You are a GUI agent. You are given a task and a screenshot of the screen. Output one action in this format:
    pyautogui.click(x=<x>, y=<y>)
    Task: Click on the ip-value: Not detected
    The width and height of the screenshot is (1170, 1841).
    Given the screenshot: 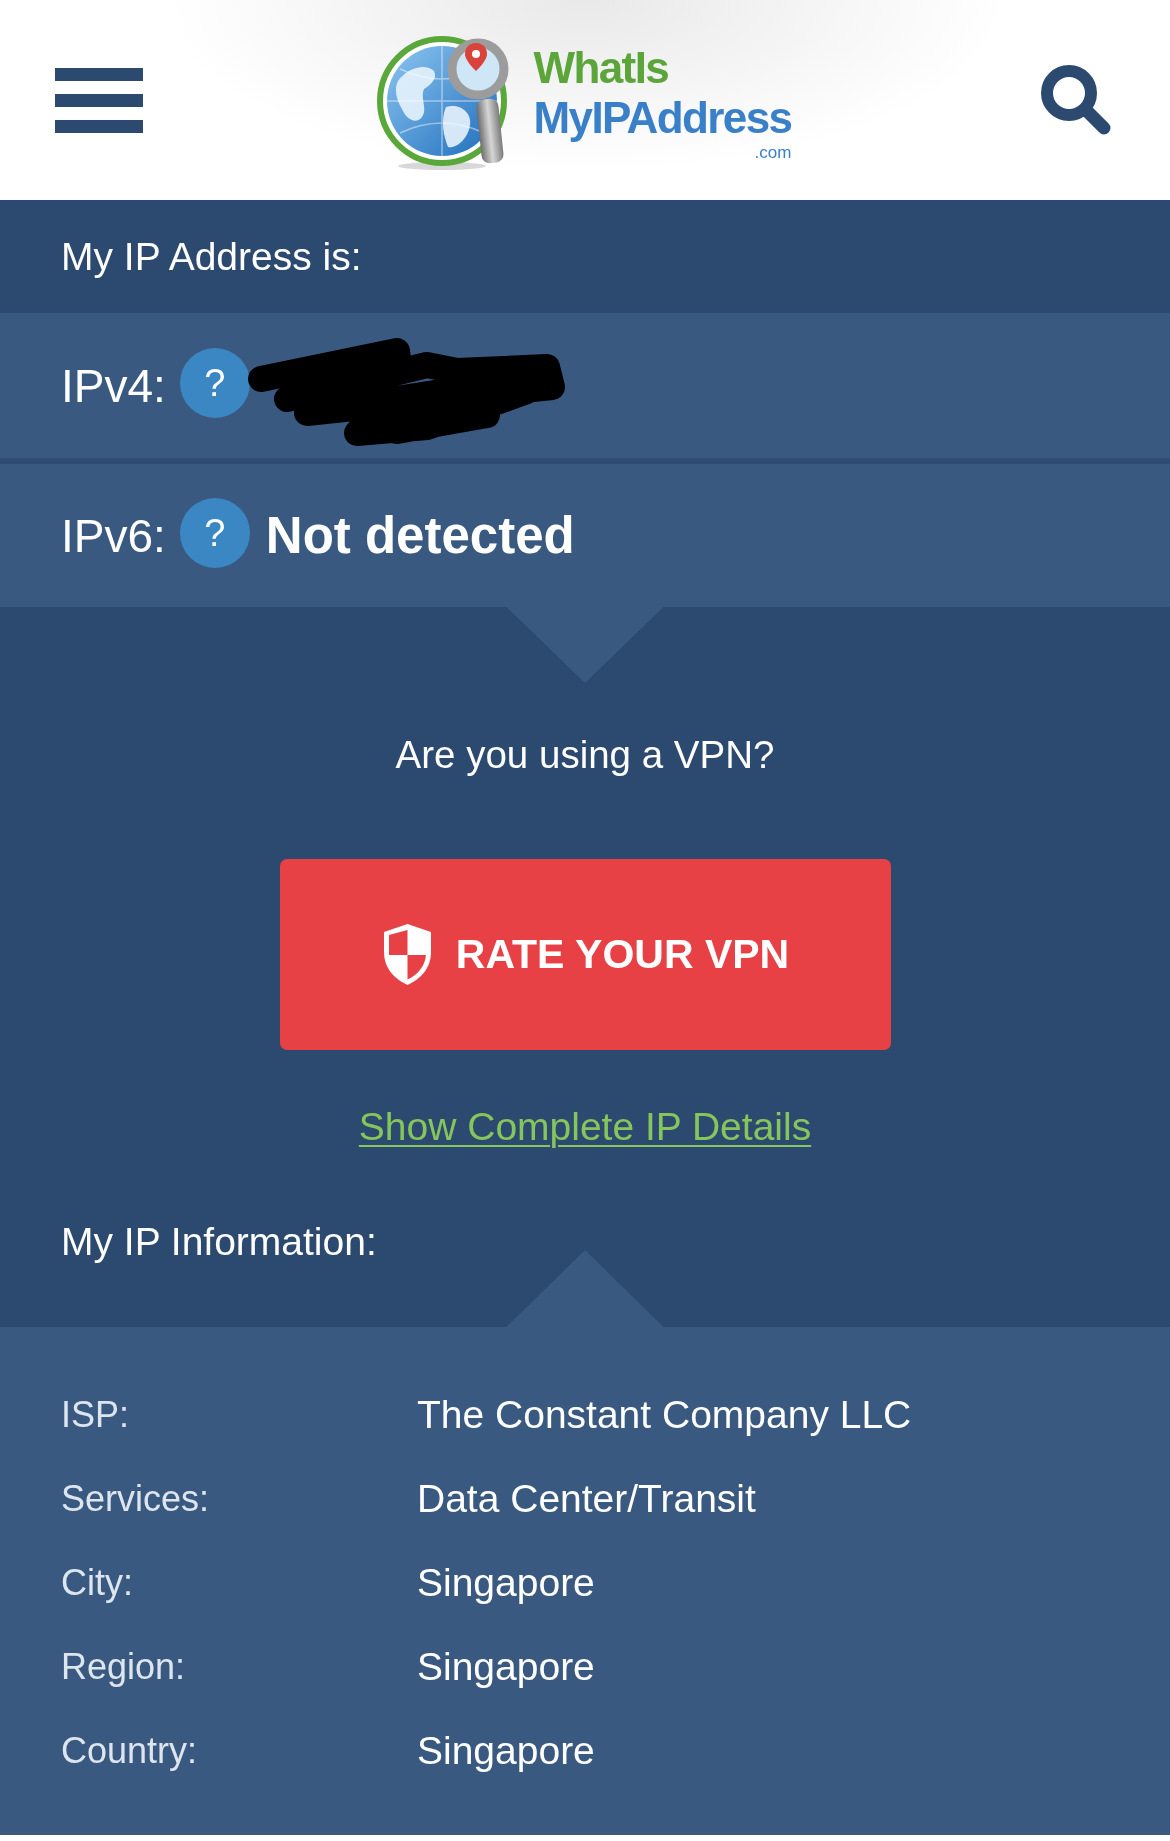 What is the action you would take?
    pyautogui.click(x=420, y=535)
    